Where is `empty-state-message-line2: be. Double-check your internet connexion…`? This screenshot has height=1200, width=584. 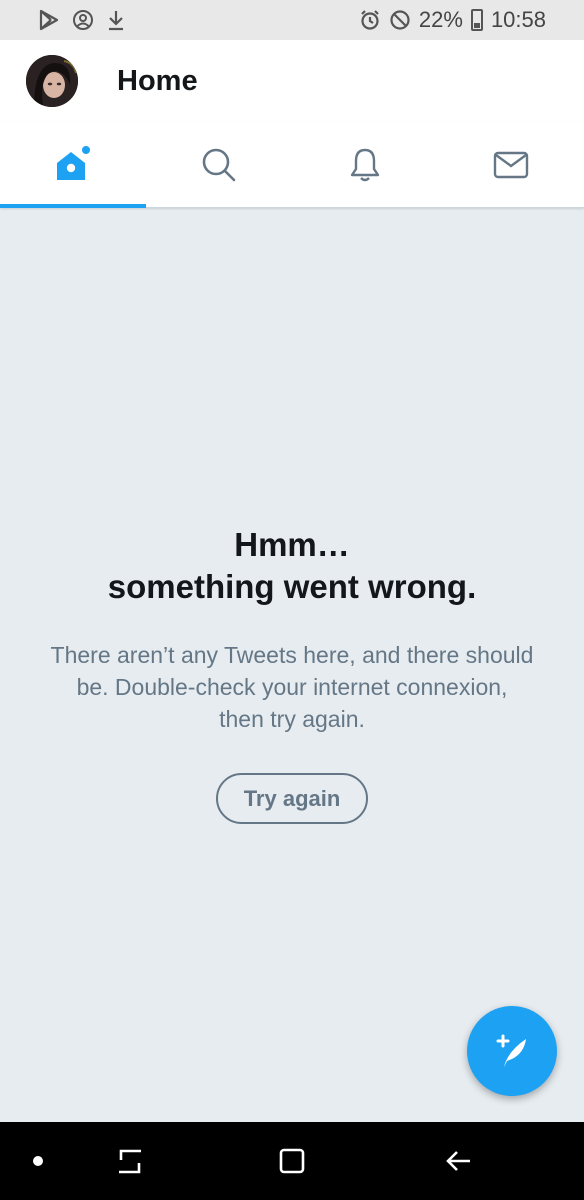 empty-state-message-line2: be. Double-check your internet connexion… is located at coordinates (292, 687).